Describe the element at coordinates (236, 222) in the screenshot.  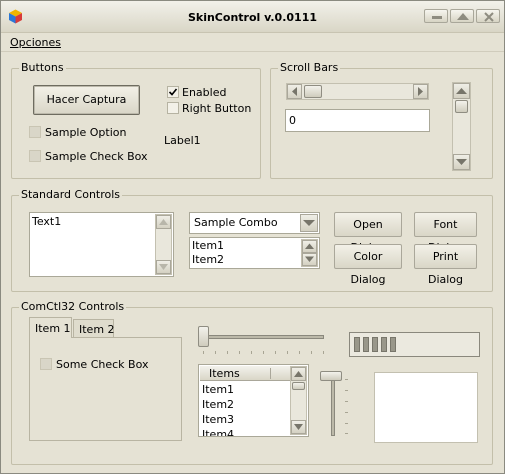
I see `sample-combo-value: Sample Combo` at that location.